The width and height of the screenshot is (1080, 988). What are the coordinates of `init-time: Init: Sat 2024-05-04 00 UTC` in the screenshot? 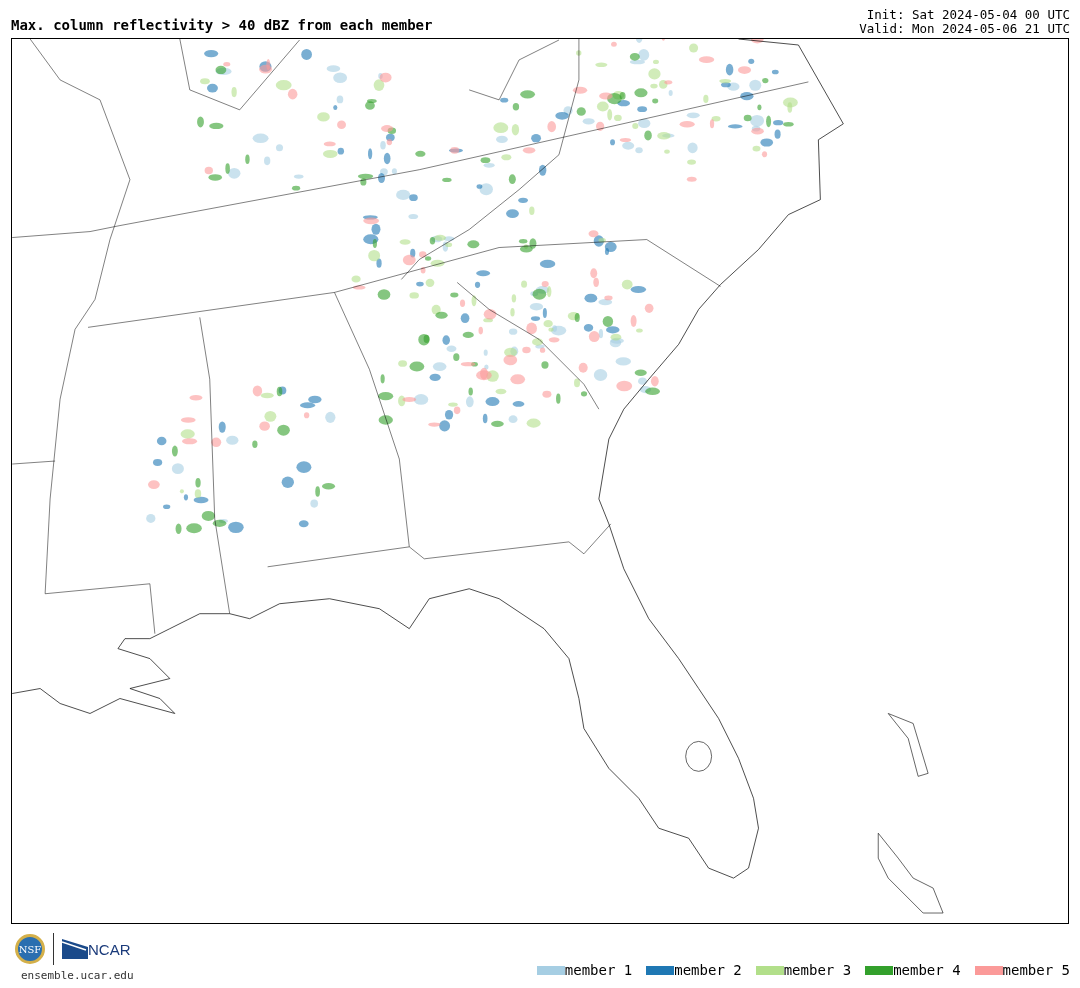 It's located at (967, 15).